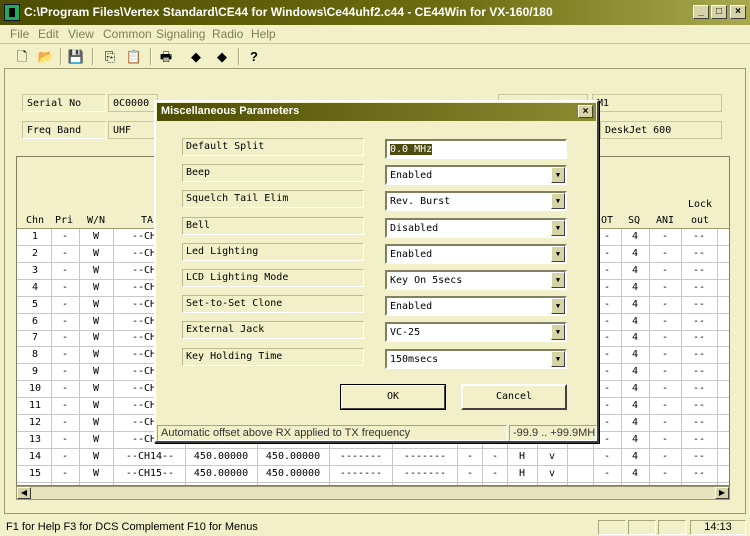 The image size is (750, 536). What do you see at coordinates (180, 34) in the screenshot?
I see `menu-signaling: Signaling` at bounding box center [180, 34].